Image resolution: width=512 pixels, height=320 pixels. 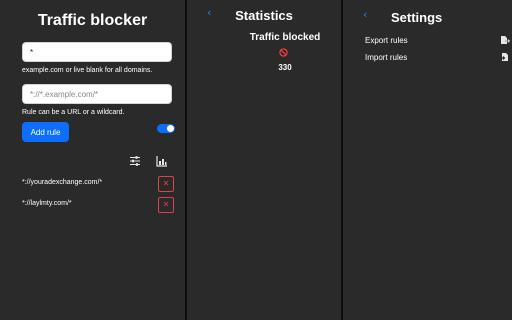 I want to click on page-title: Traffic blocker, so click(x=92, y=20).